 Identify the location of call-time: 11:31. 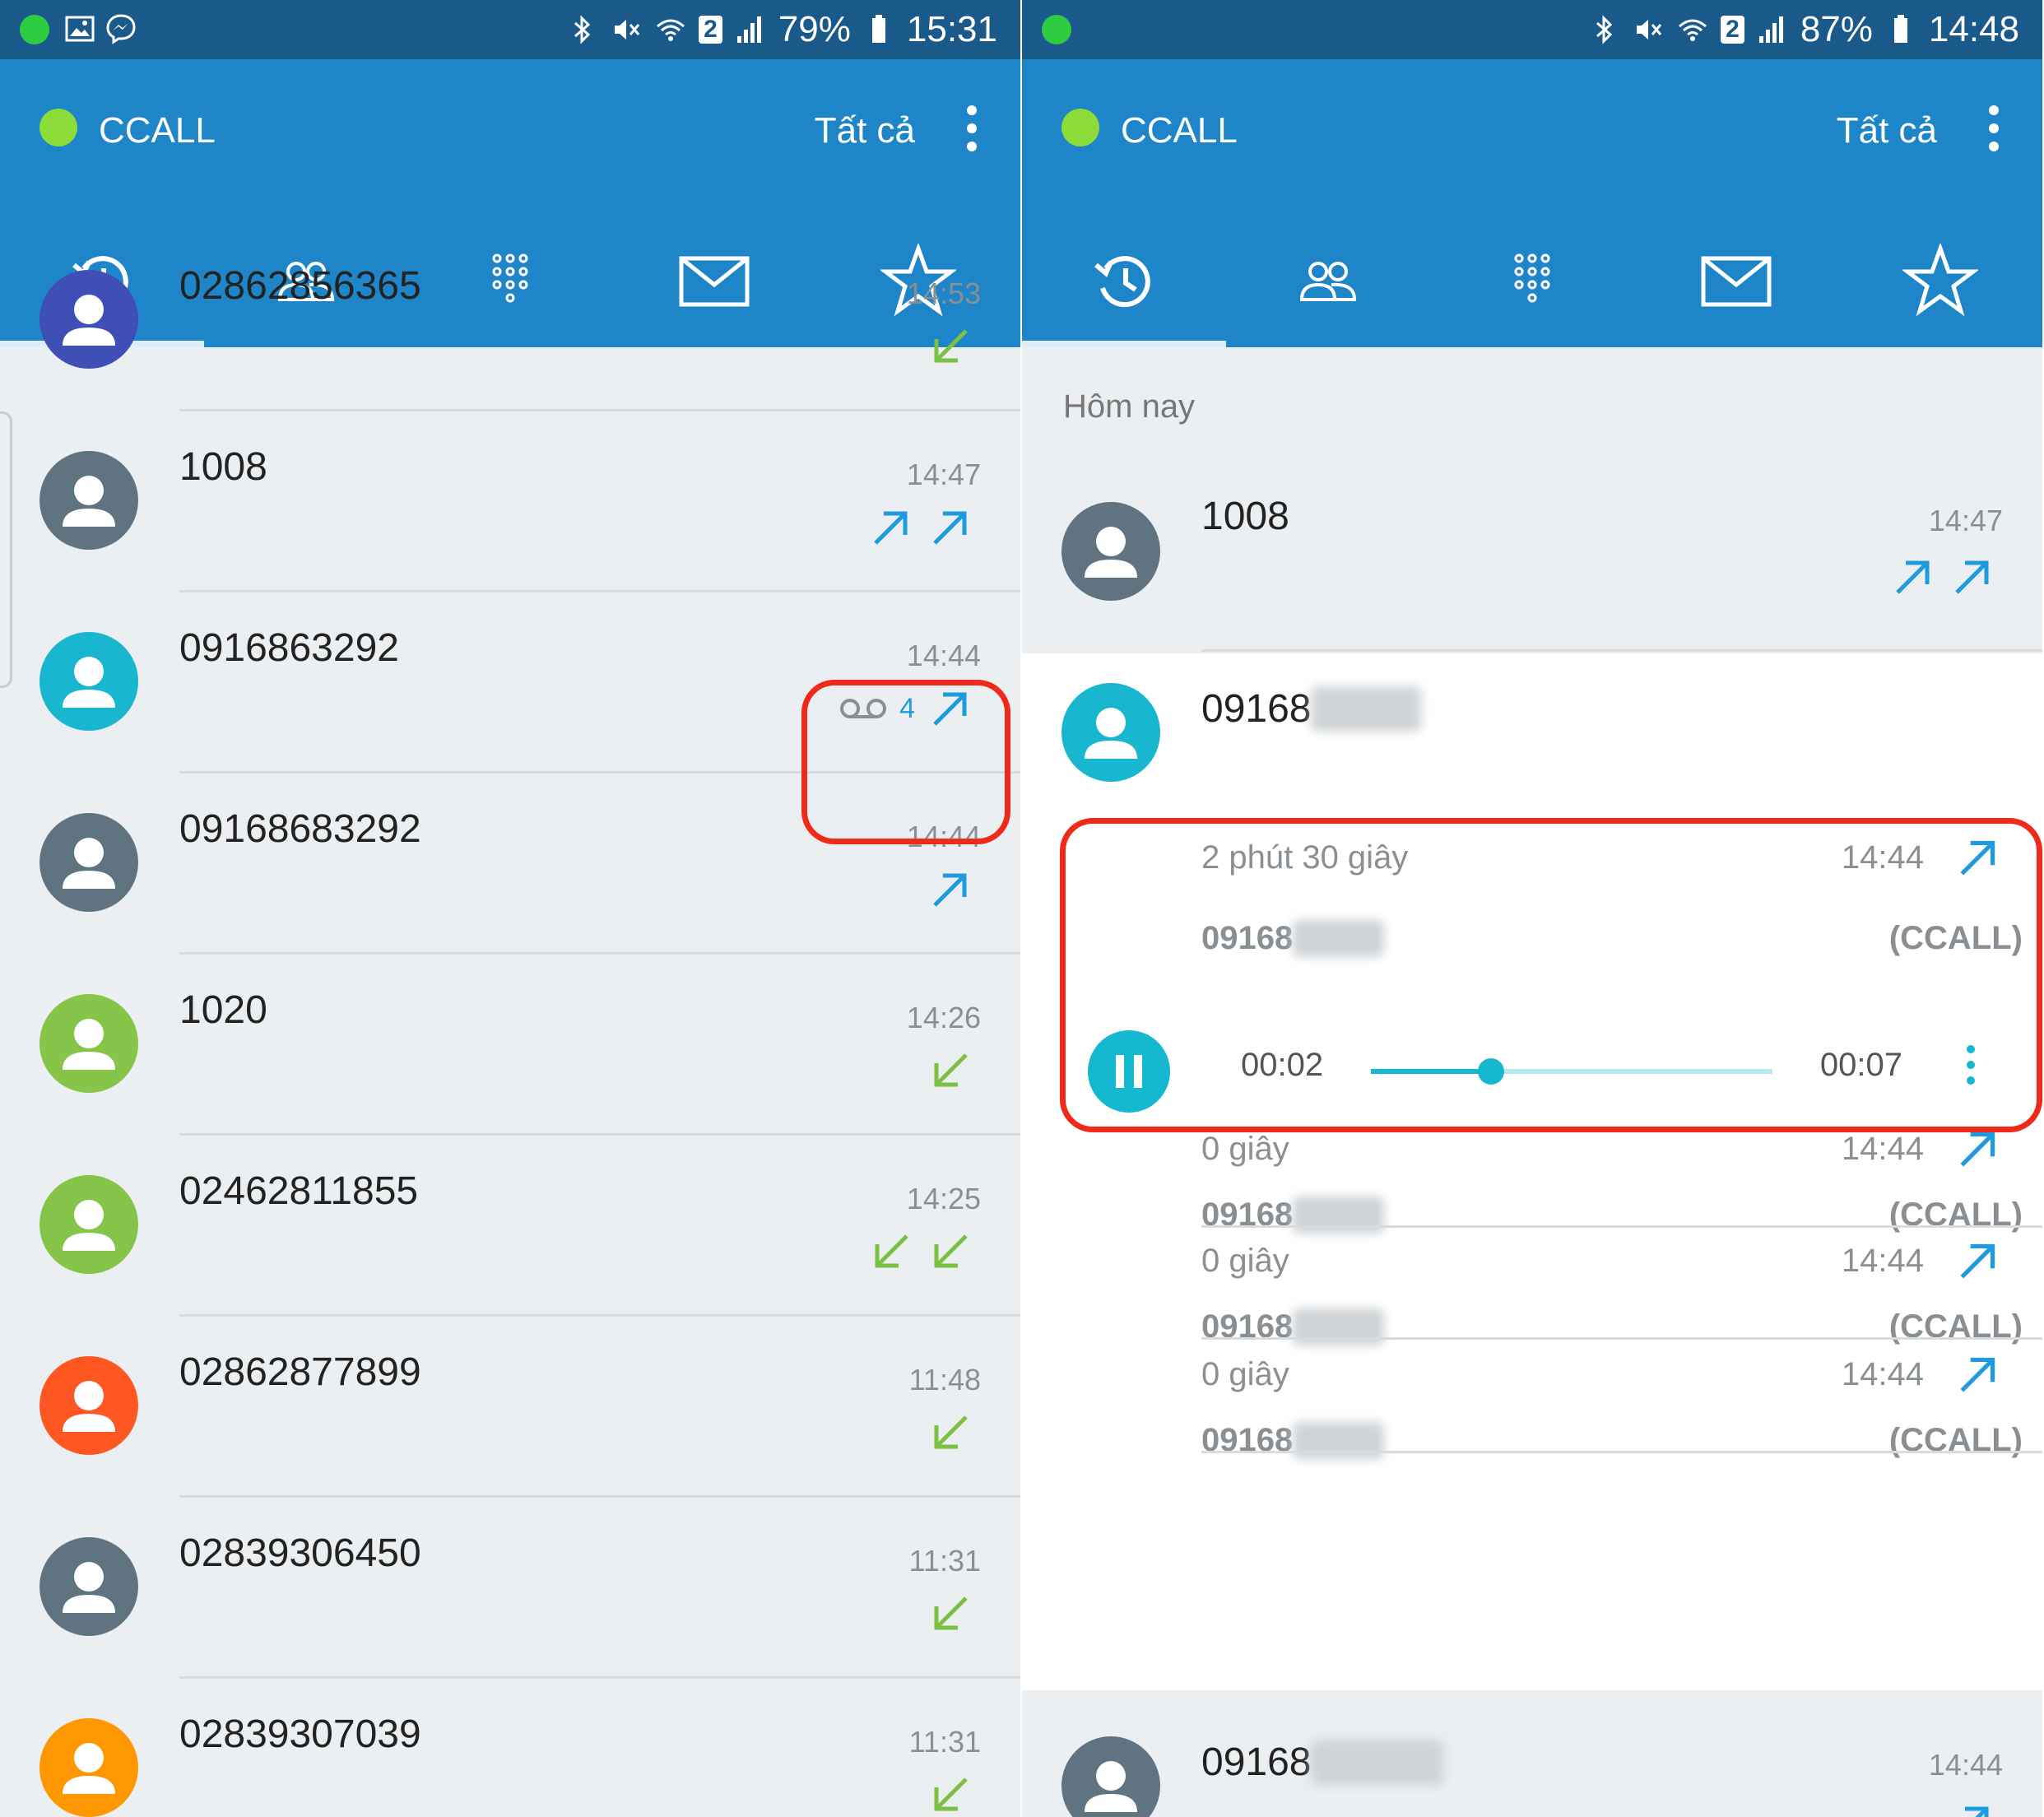
(945, 1742).